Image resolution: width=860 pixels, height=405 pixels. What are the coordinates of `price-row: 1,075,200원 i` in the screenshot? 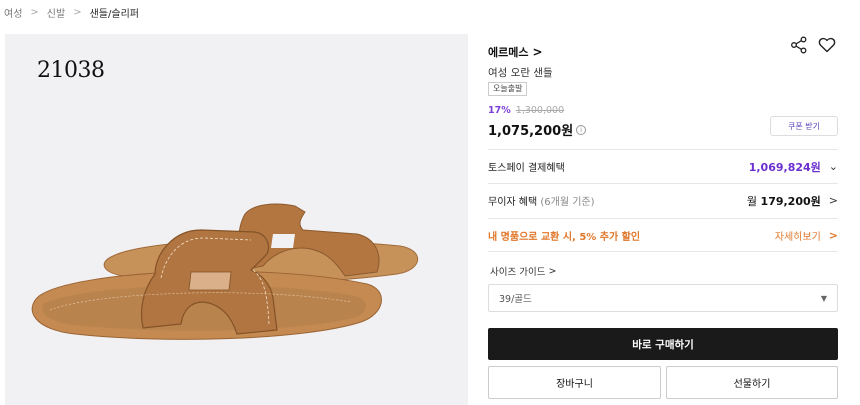 It's located at (537, 129).